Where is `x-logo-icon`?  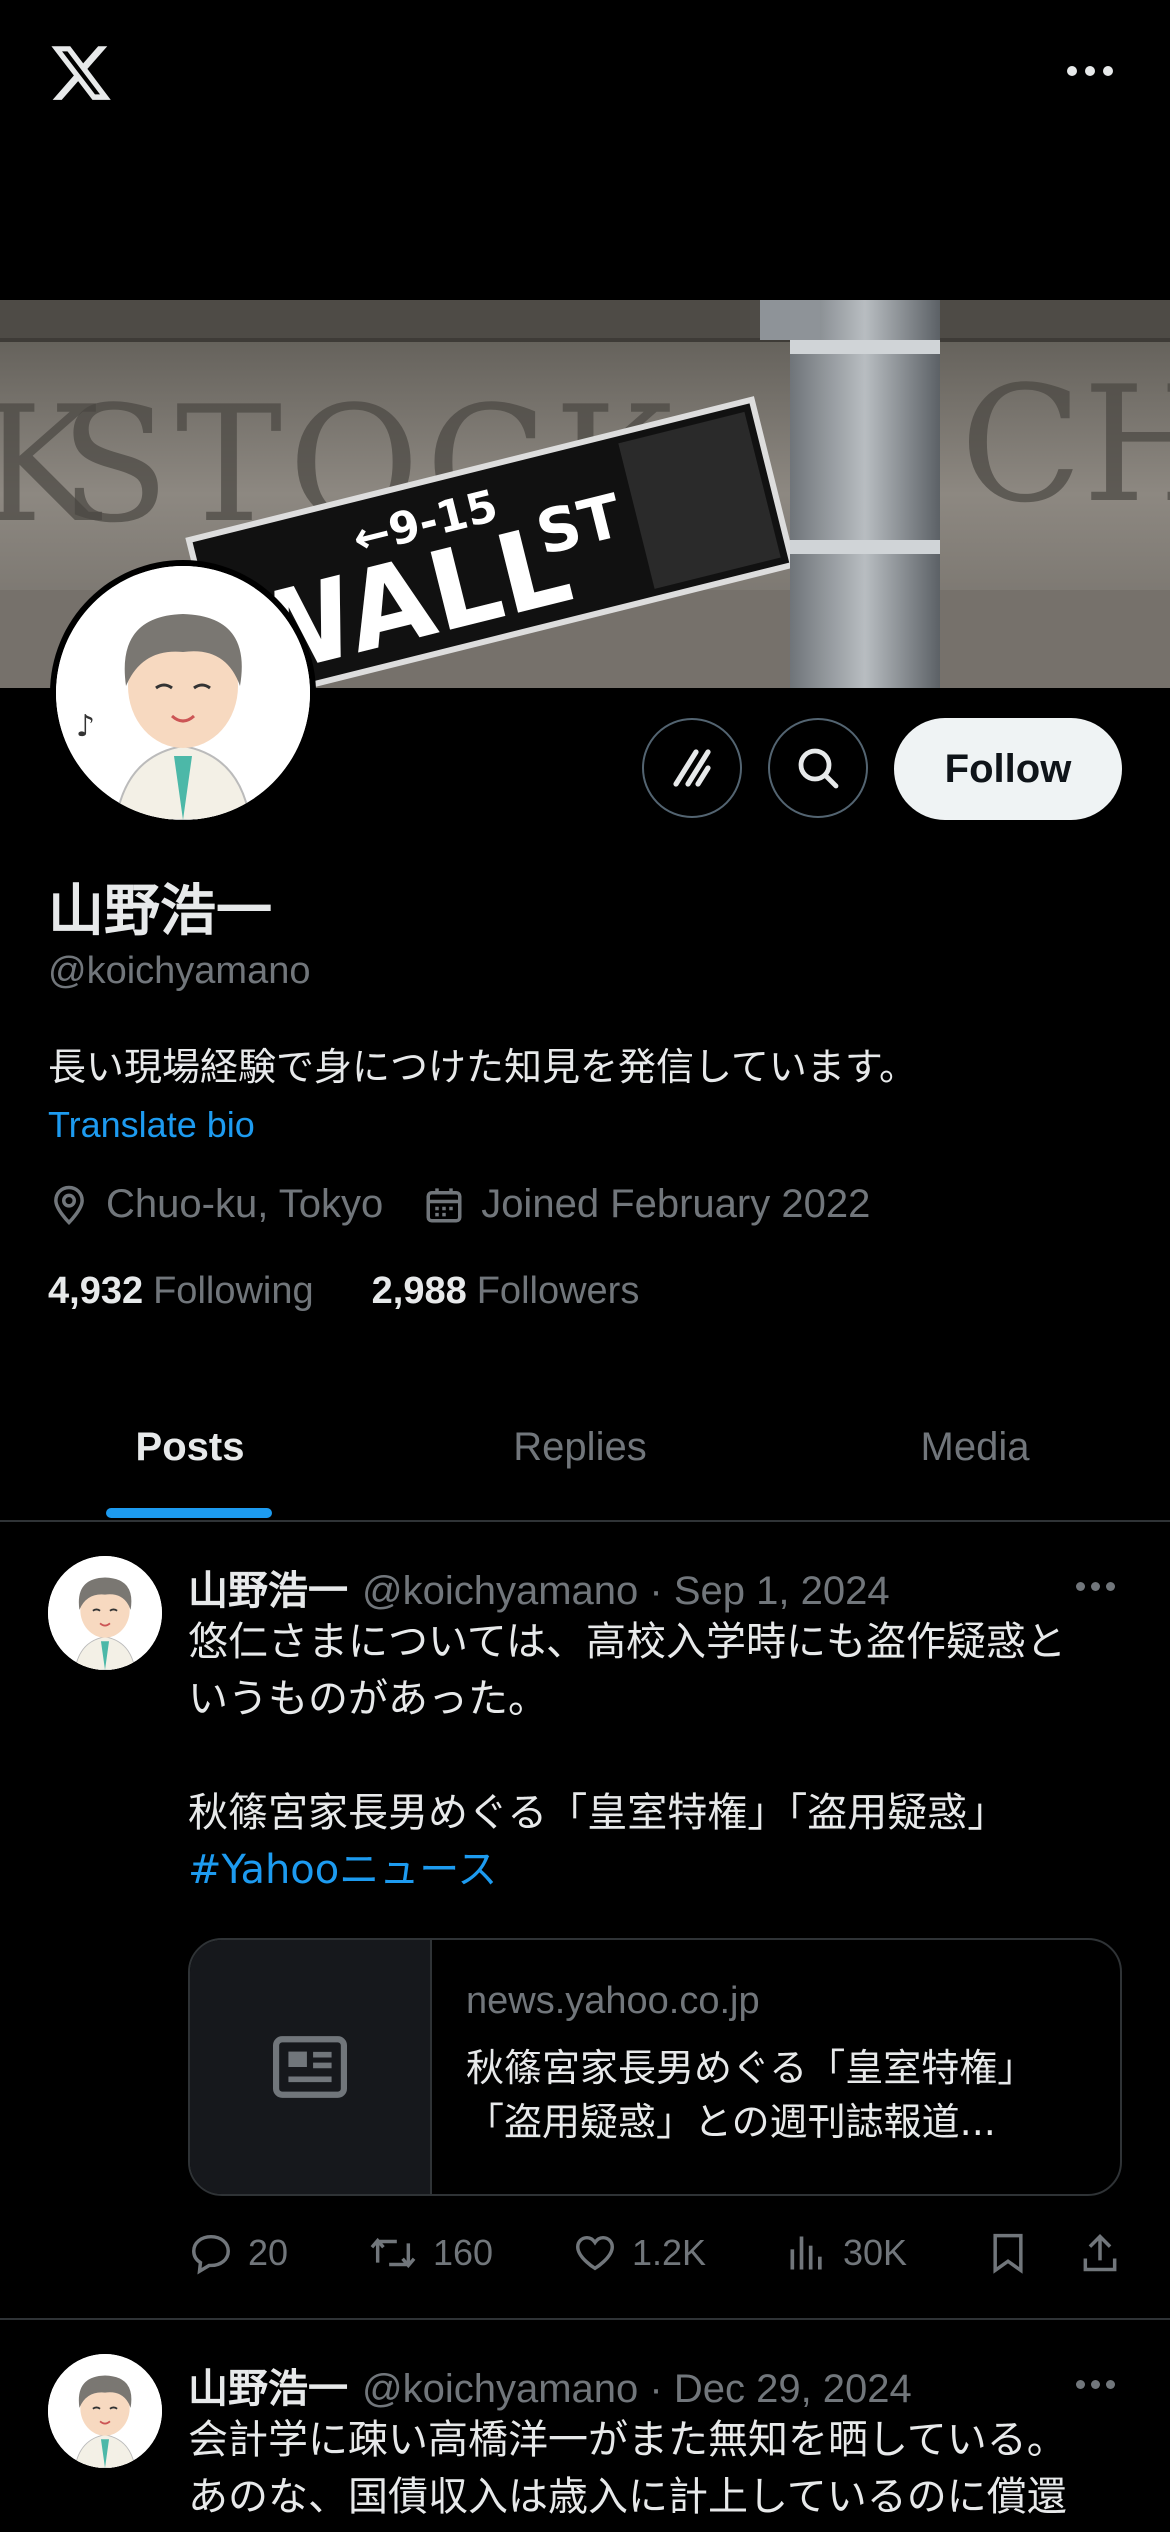
x-logo-icon is located at coordinates (81, 73).